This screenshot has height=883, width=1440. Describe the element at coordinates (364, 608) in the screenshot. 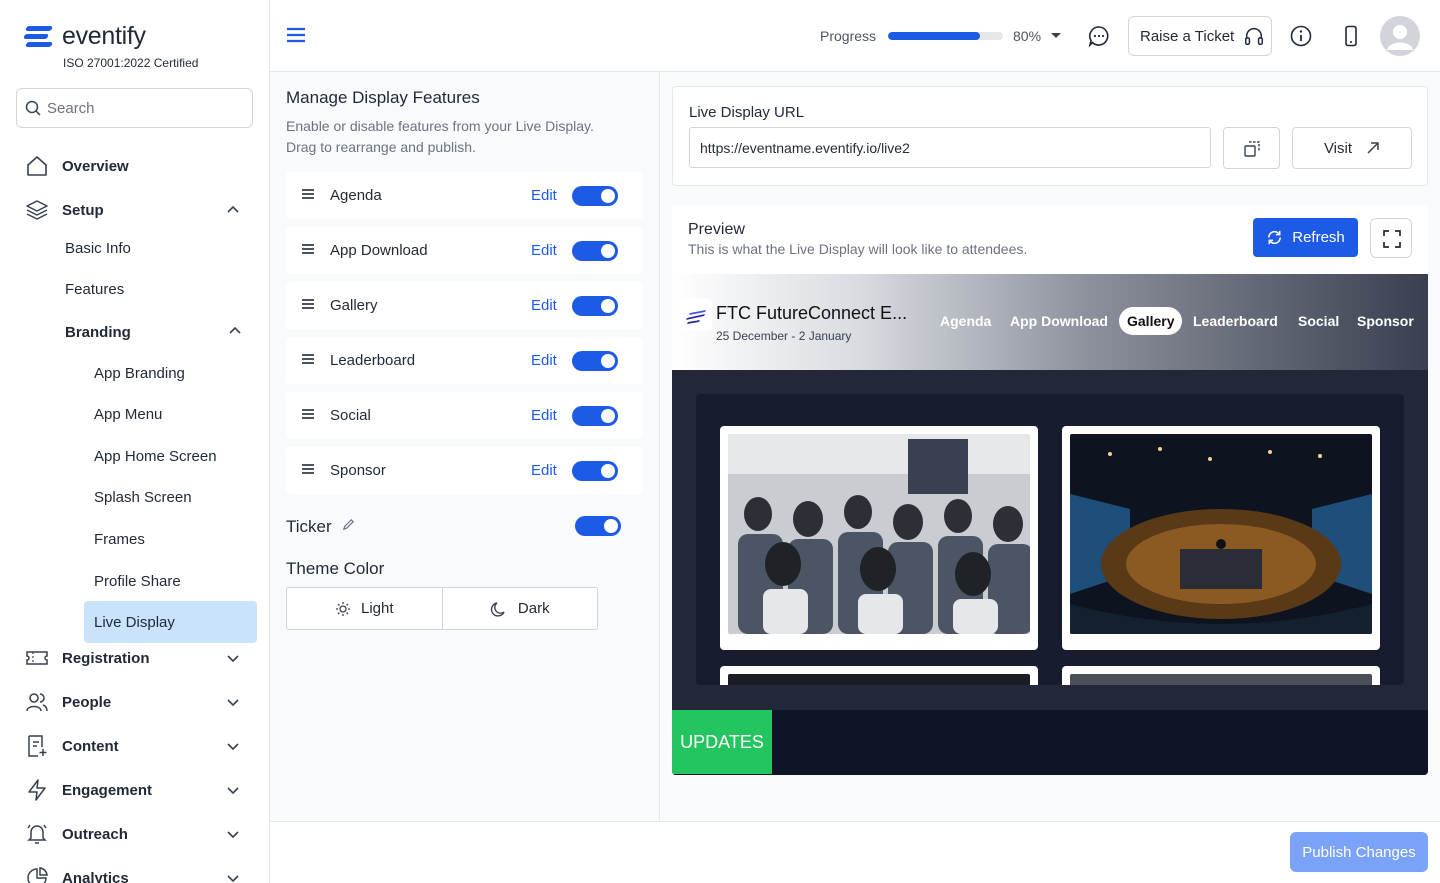

I see `theme-light-option: Light` at that location.